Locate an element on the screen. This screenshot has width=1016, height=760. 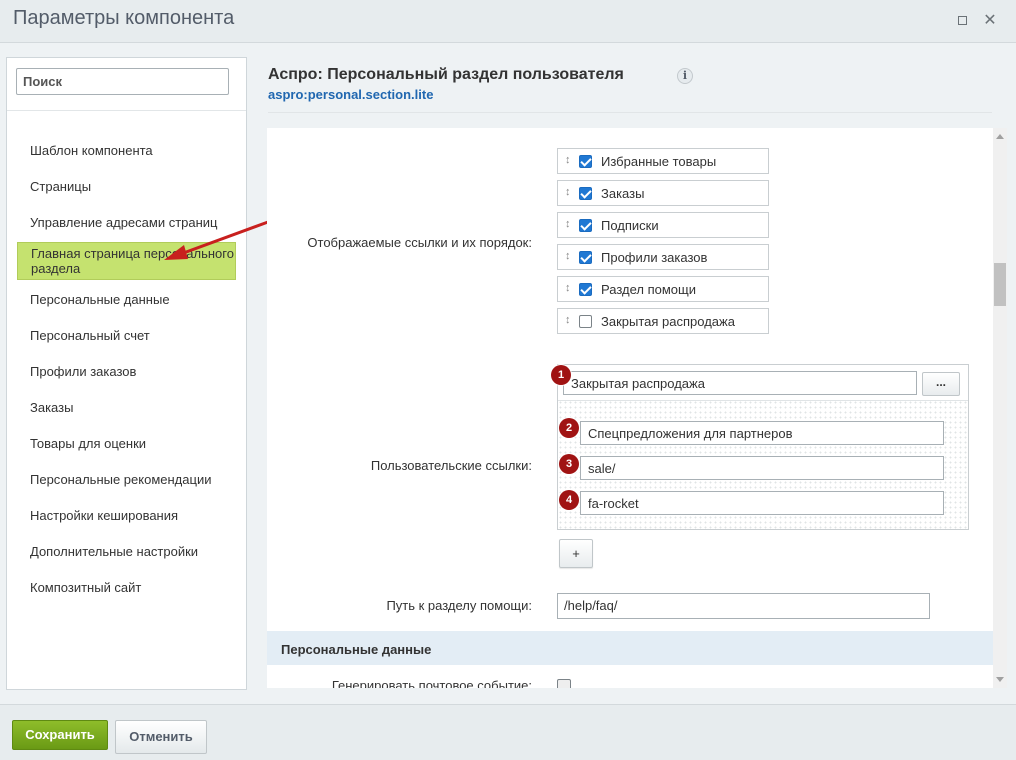
close-button: ✕ is located at coordinates (990, 20).